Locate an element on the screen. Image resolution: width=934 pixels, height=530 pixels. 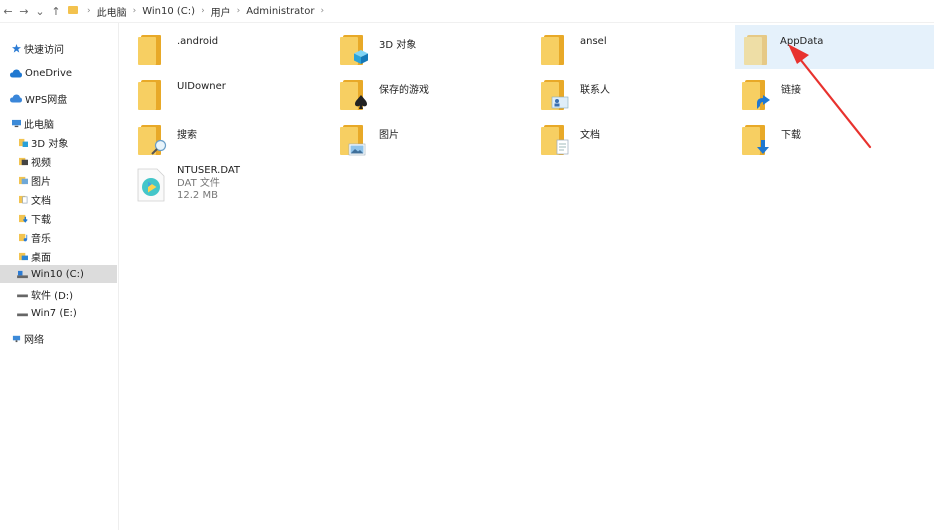
folder-item-3d-objects: 3D 对象 is located at coordinates (421, 45).